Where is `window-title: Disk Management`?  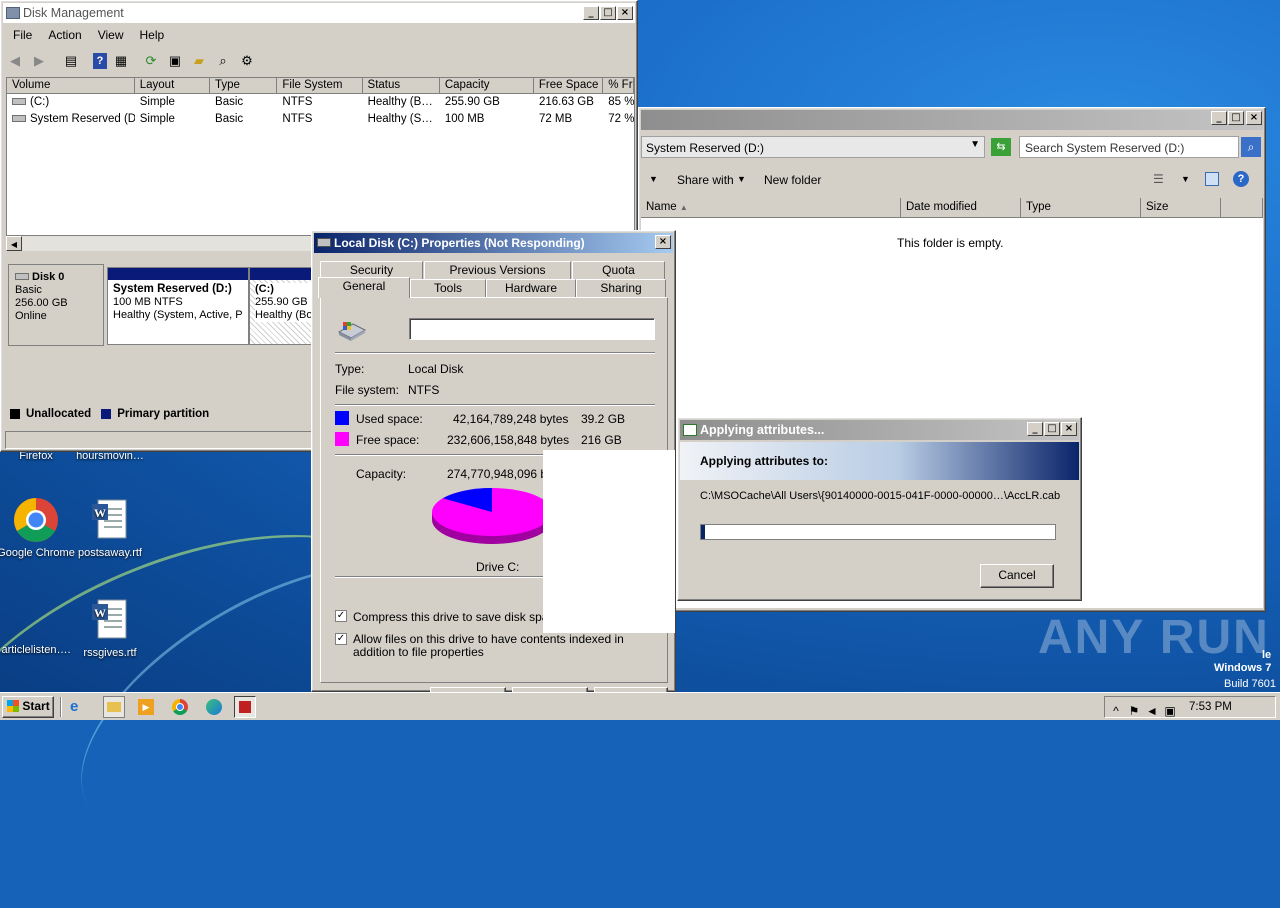
window-title: Disk Management is located at coordinates (73, 13).